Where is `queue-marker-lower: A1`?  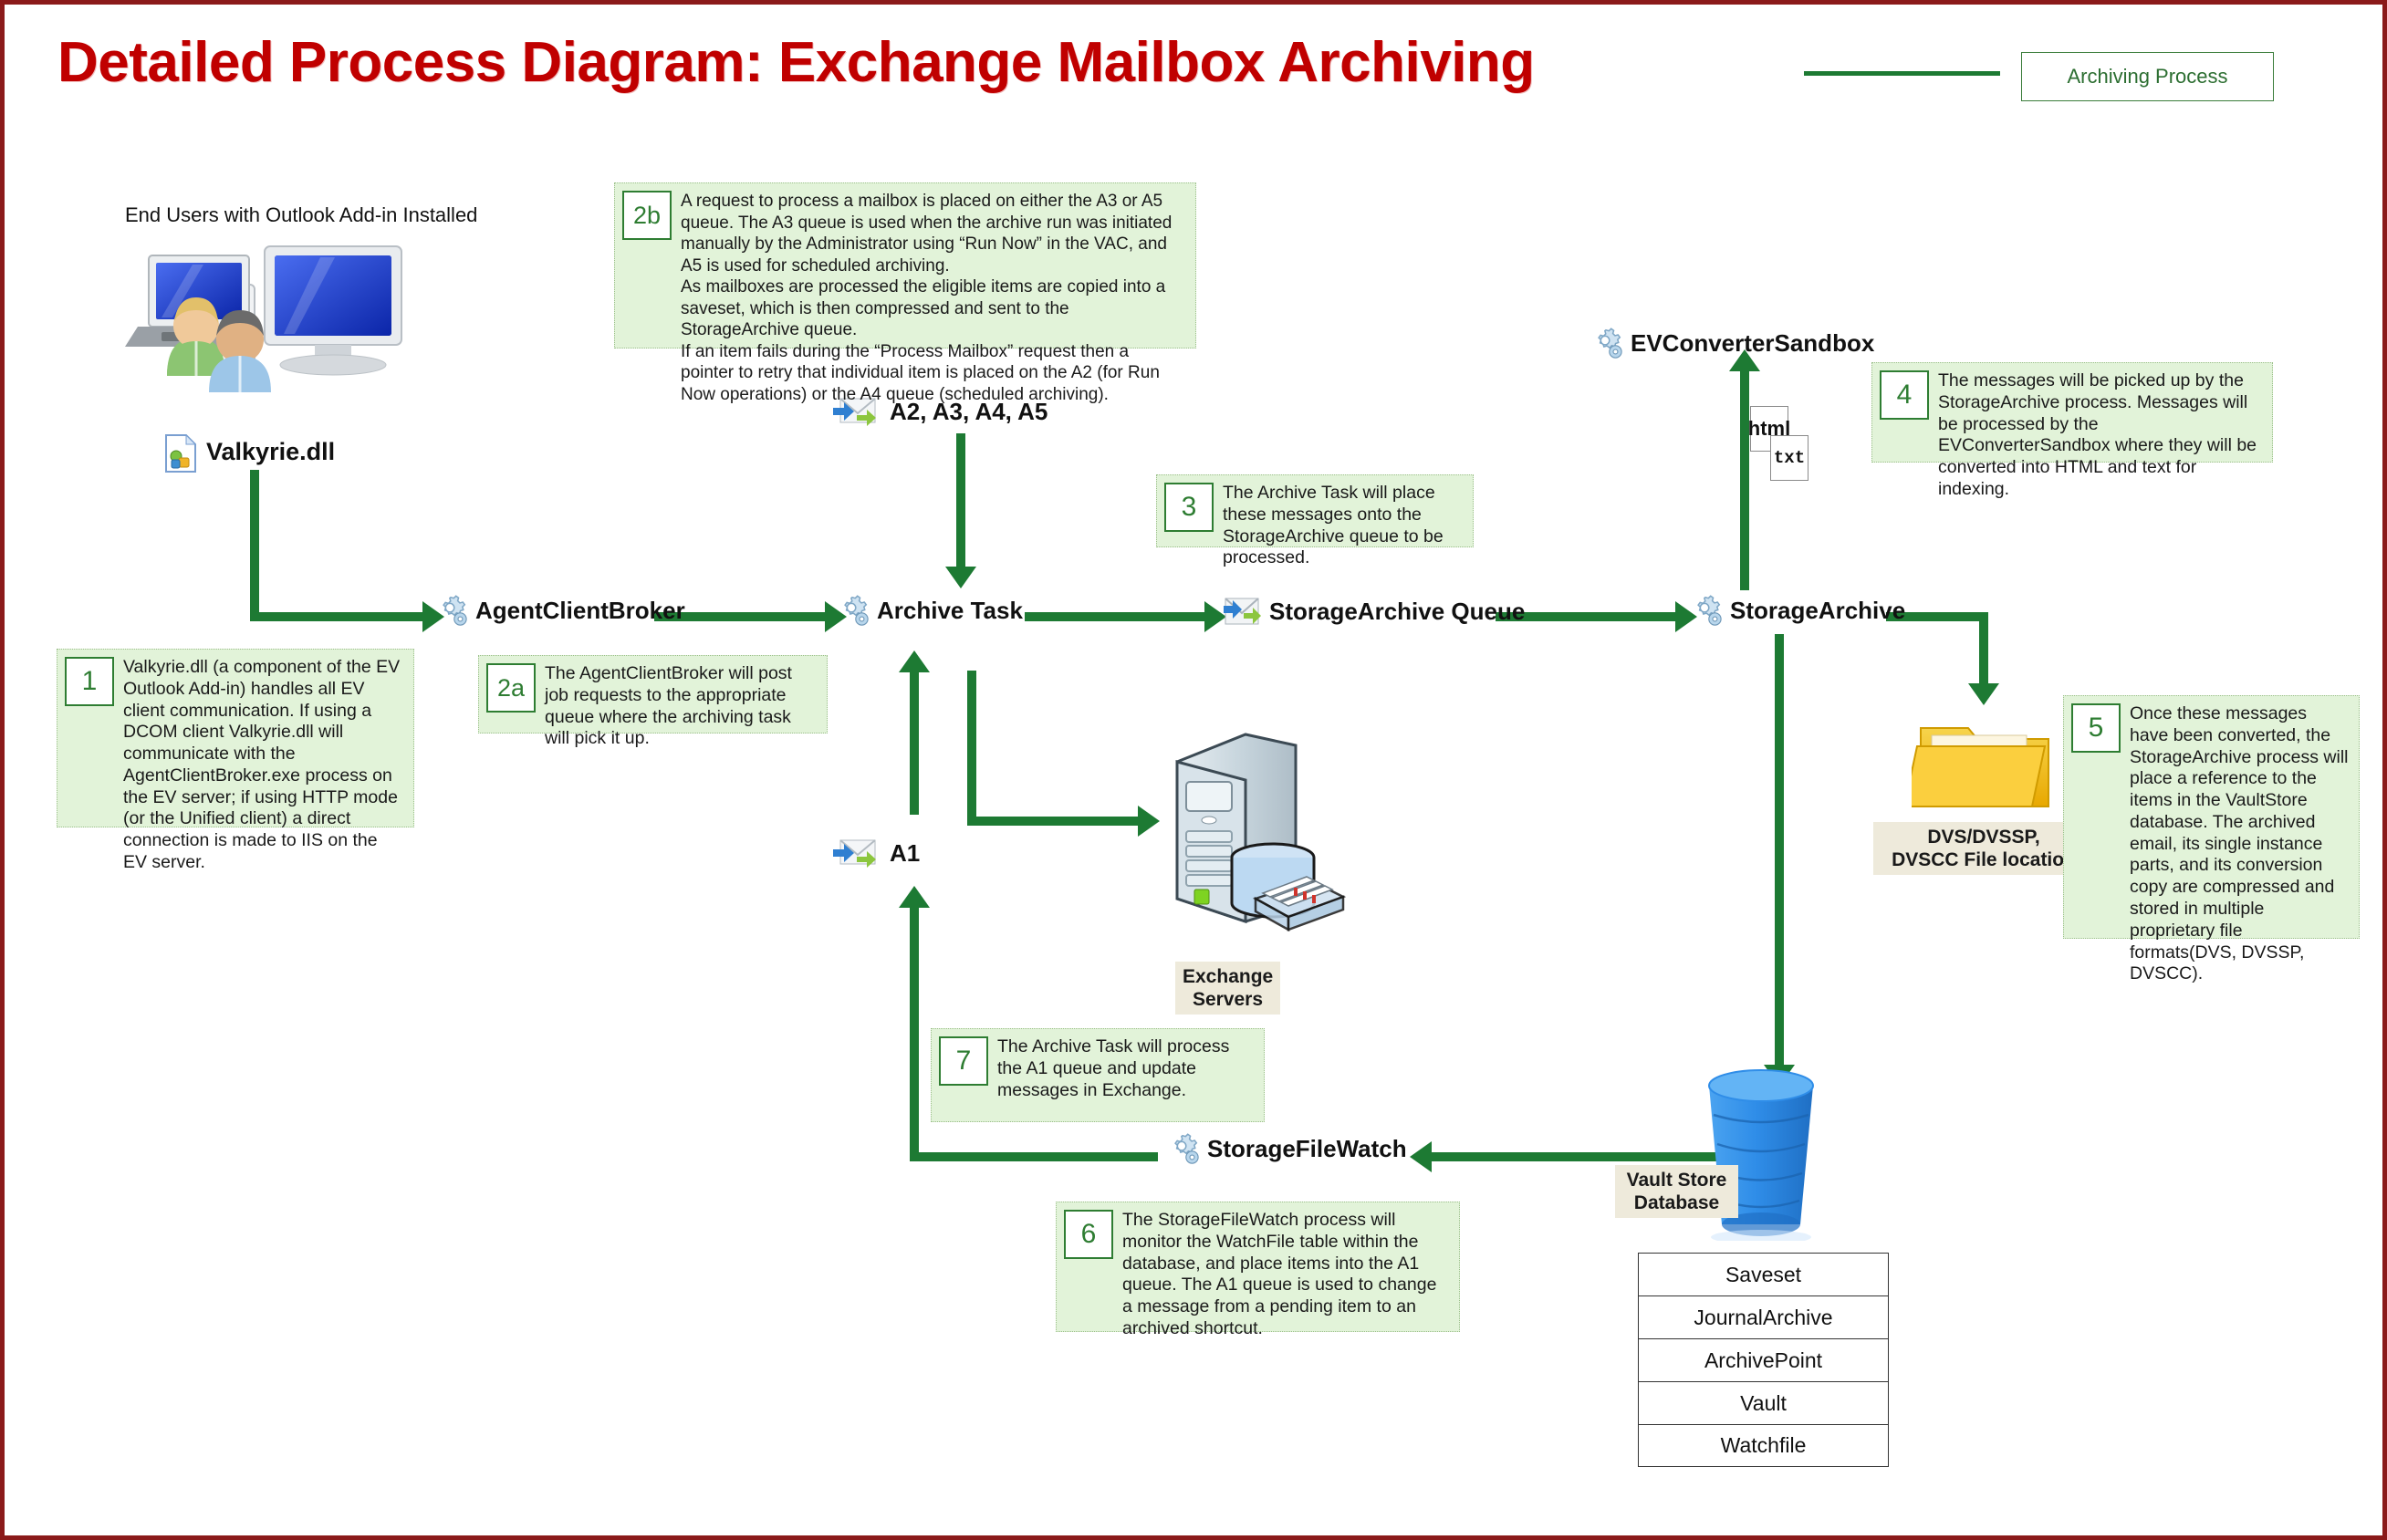
queue-marker-lower: A1 is located at coordinates (876, 853).